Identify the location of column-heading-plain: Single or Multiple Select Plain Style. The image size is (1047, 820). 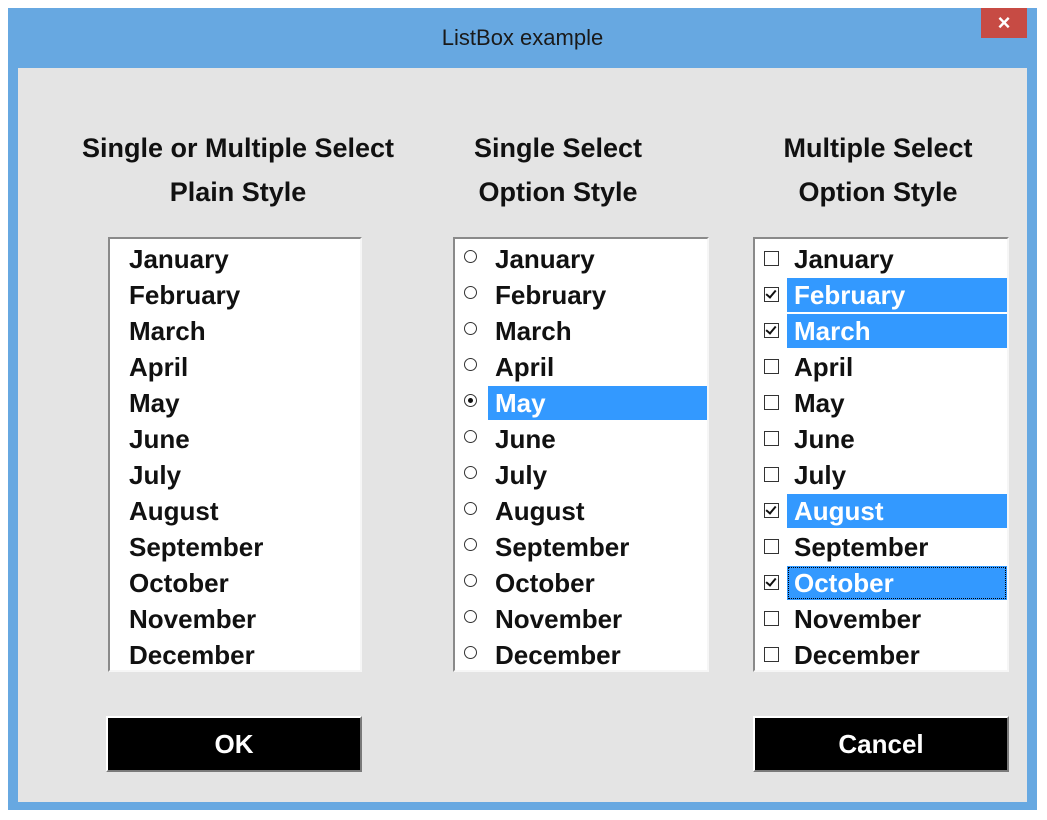
(238, 170).